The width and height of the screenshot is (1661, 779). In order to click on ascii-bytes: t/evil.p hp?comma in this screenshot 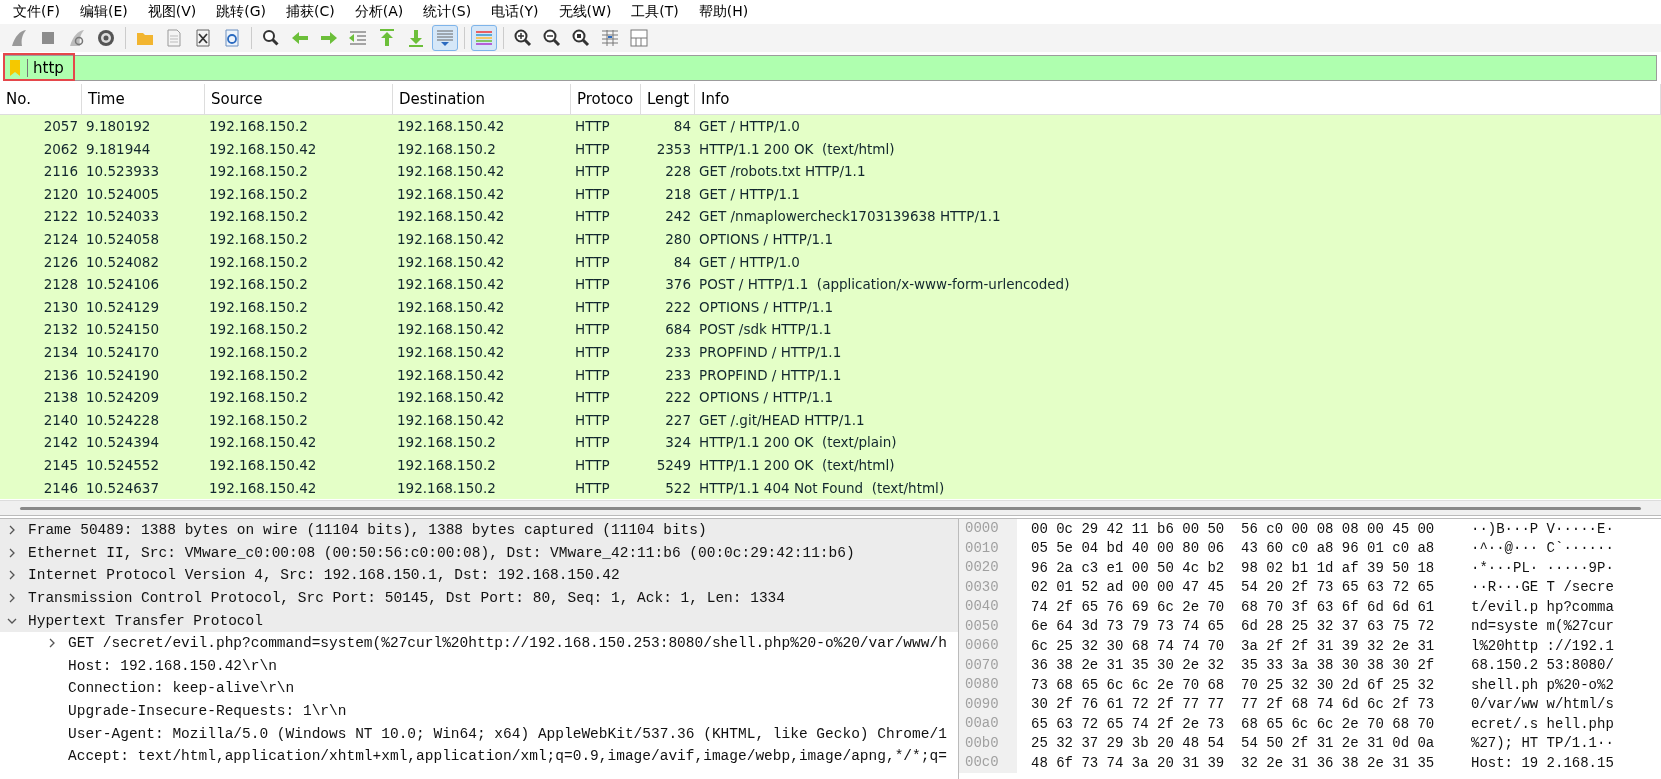, I will do `click(1542, 606)`.